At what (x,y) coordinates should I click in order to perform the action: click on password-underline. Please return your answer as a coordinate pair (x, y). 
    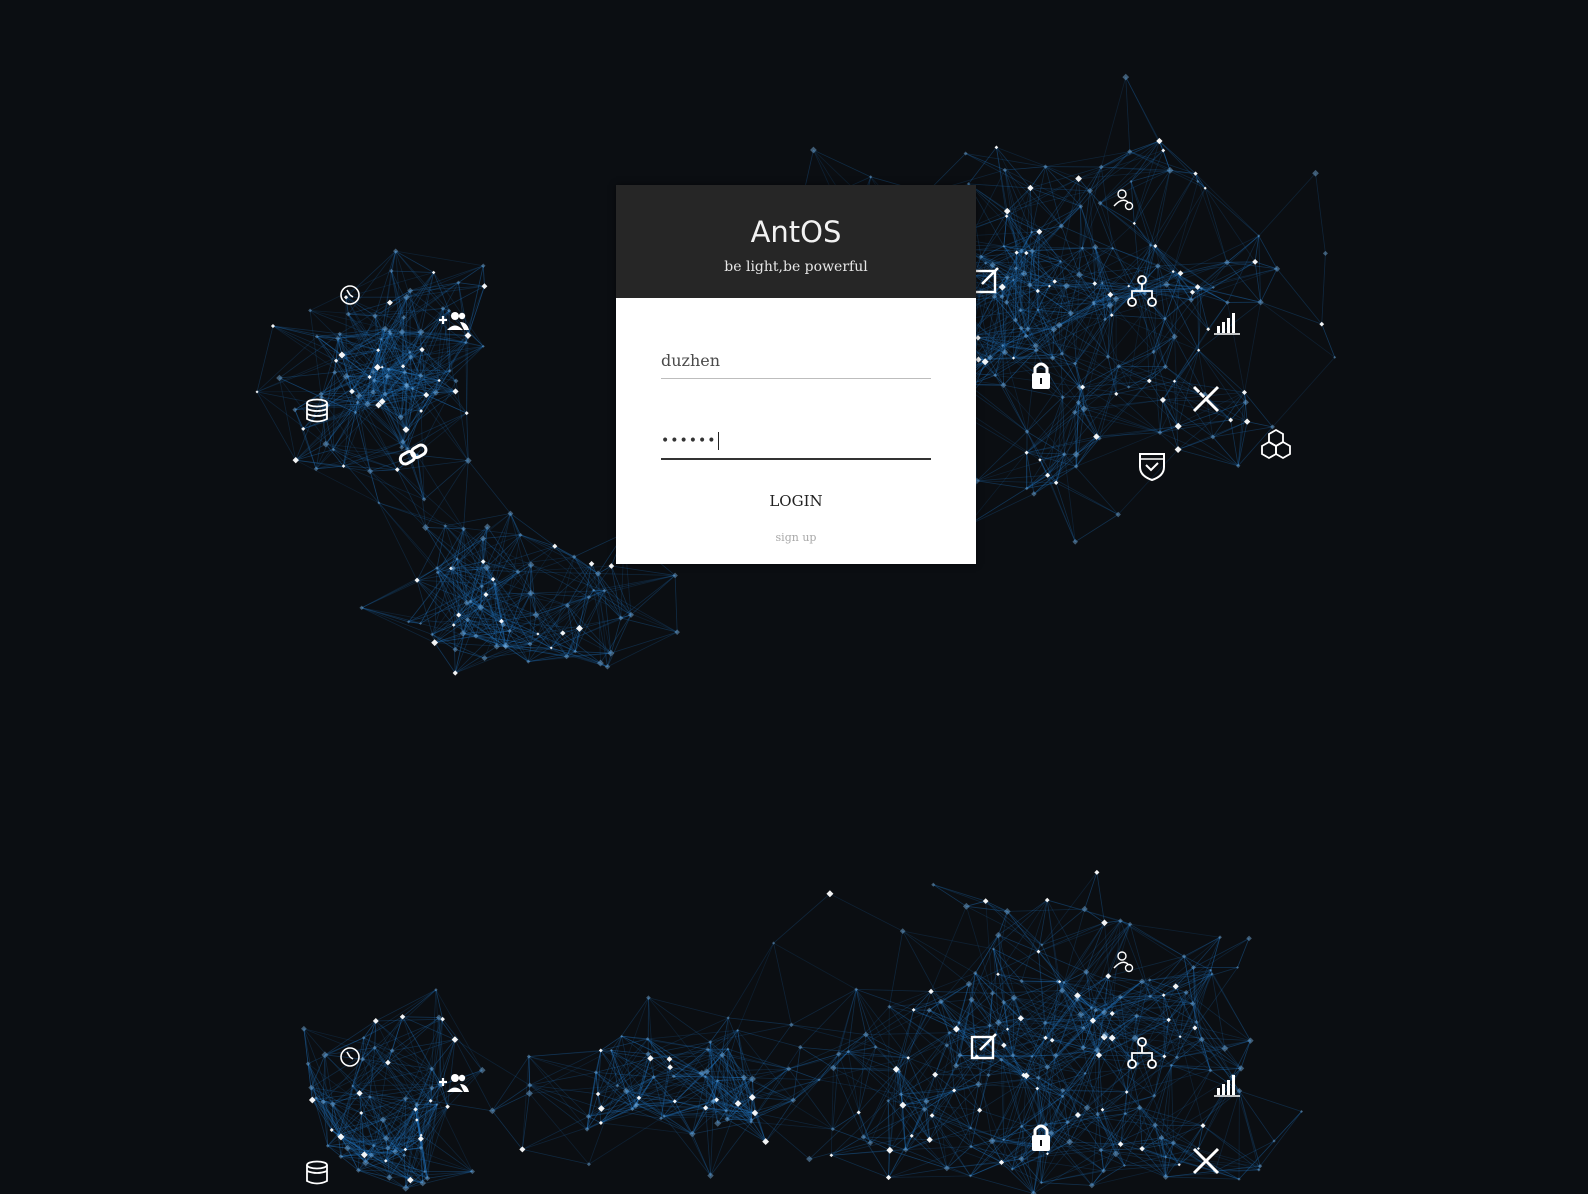
    Looking at the image, I should click on (796, 459).